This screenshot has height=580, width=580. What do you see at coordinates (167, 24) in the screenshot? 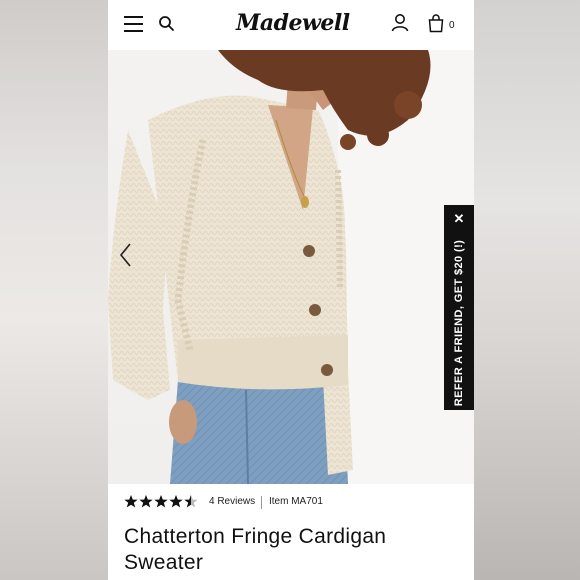
I see `search-icon` at bounding box center [167, 24].